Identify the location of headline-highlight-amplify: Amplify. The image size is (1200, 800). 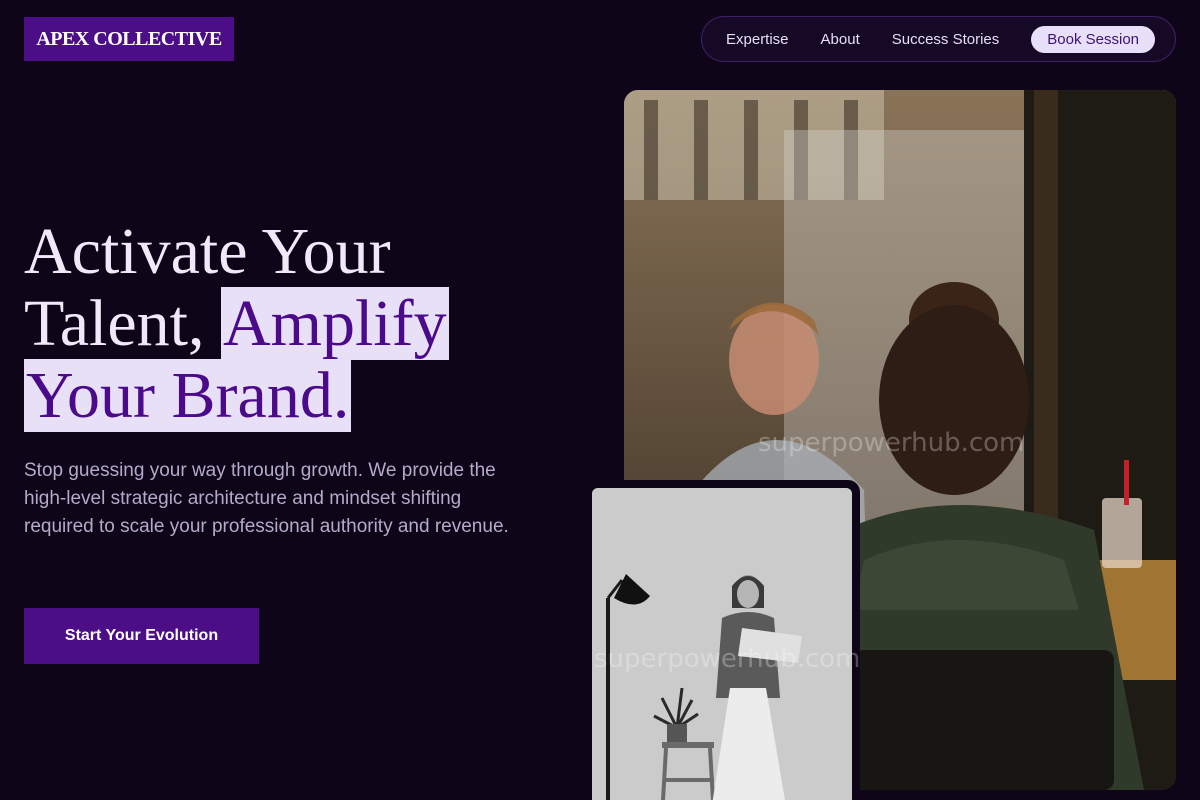
(334, 323).